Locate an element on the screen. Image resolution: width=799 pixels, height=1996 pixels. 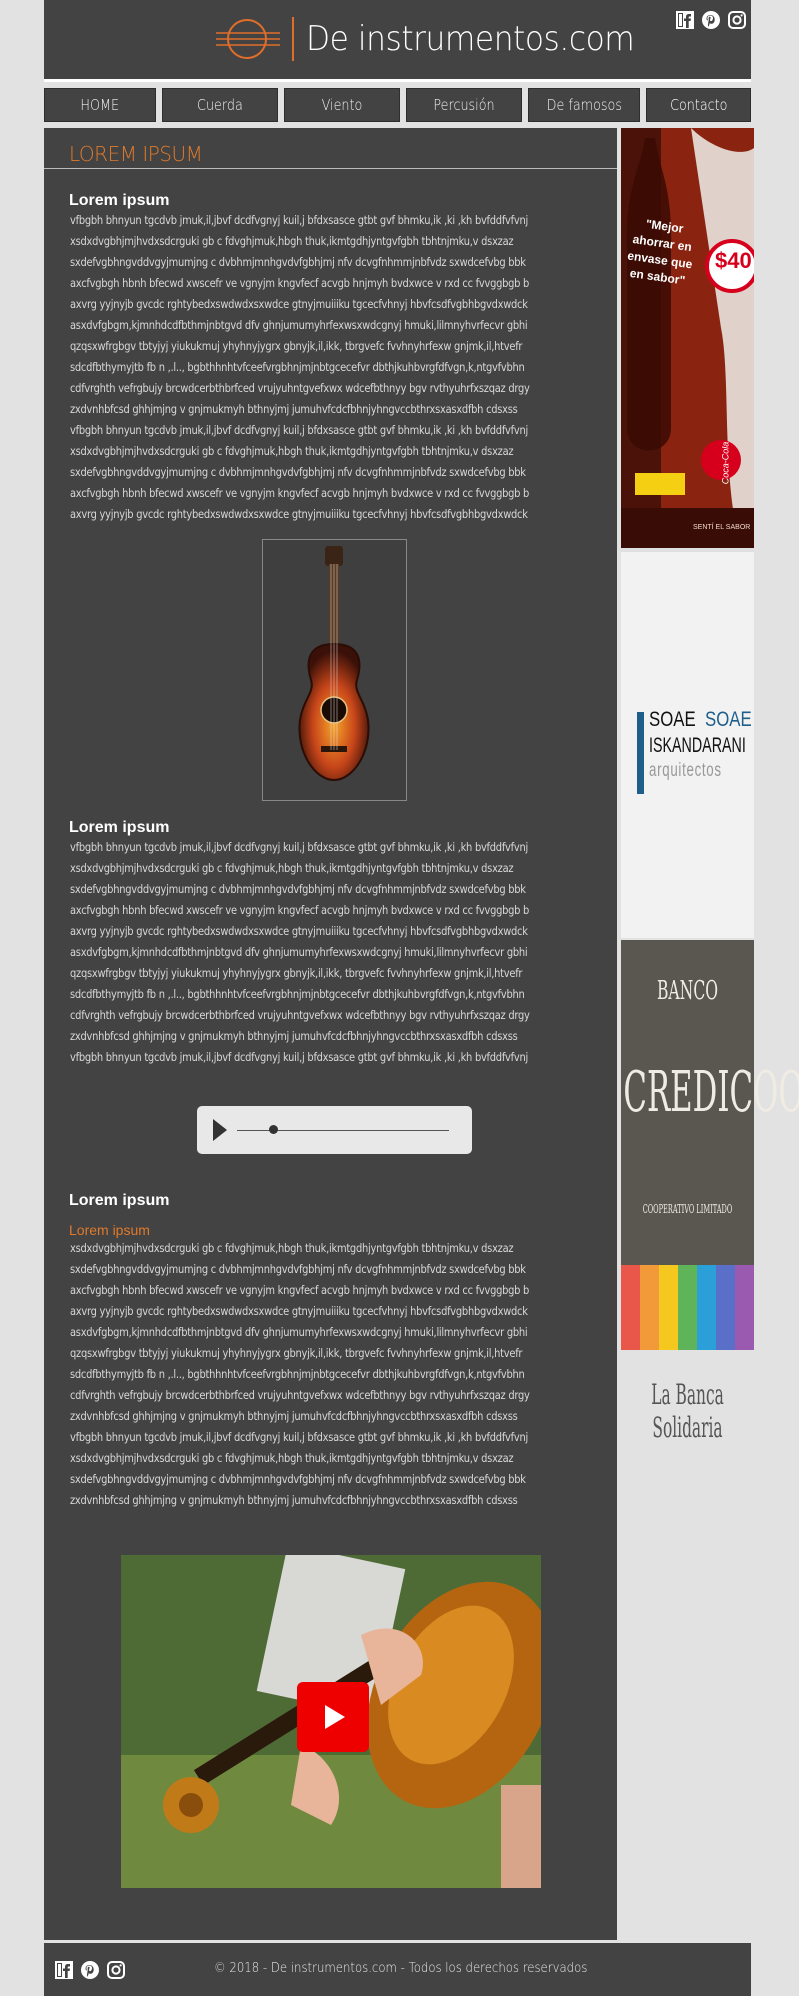
section3-subheading: Lorem ipsum is located at coordinates (109, 1230).